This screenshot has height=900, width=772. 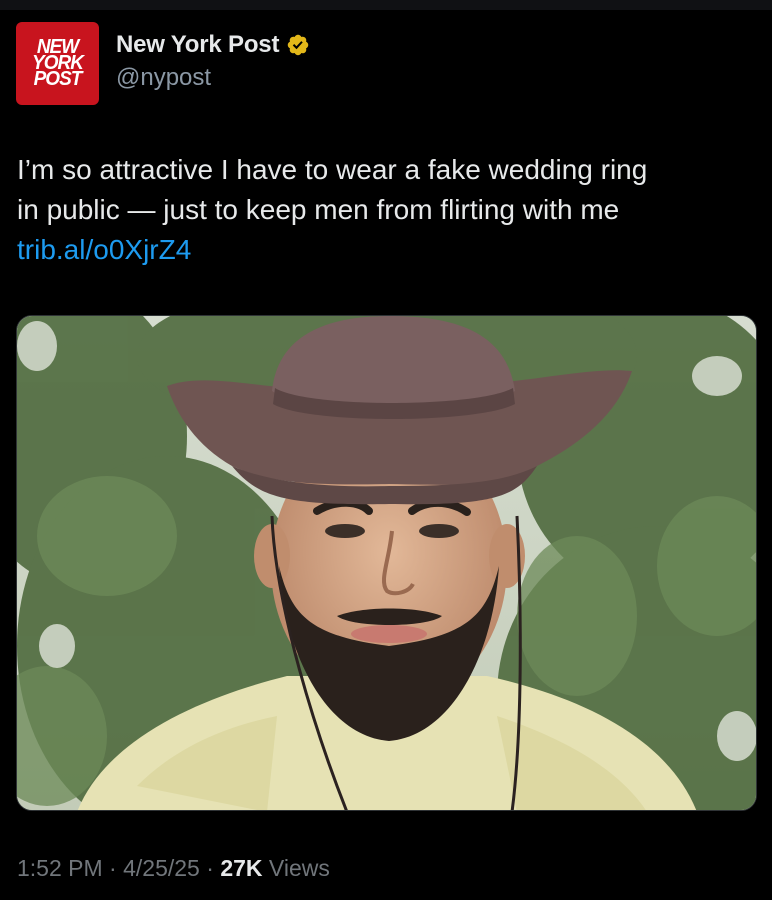 I want to click on avatar: NEW YORK POST, so click(x=57, y=63).